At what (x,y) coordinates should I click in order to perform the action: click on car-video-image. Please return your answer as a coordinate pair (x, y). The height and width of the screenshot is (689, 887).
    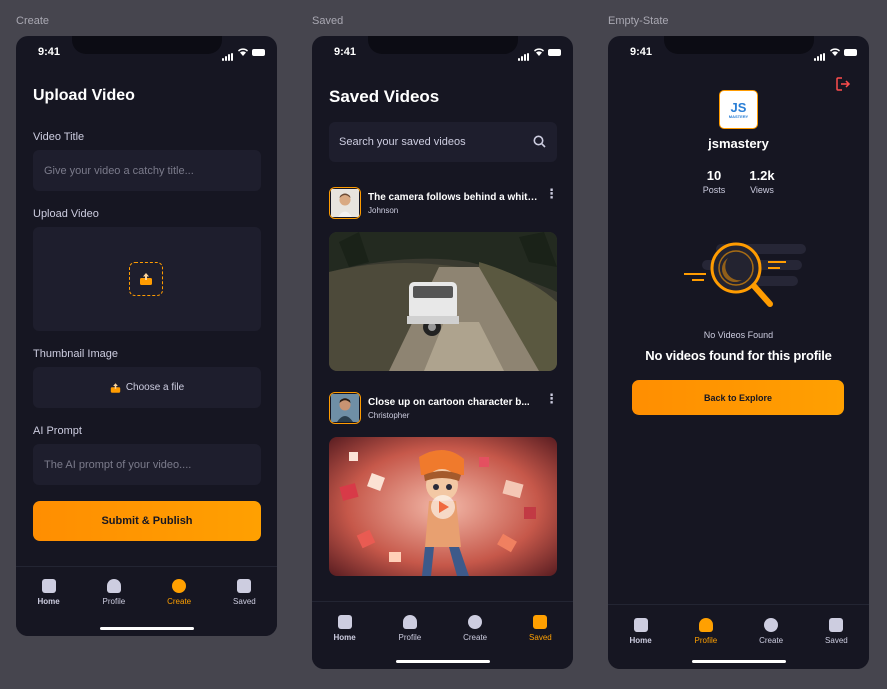
    Looking at the image, I should click on (443, 301).